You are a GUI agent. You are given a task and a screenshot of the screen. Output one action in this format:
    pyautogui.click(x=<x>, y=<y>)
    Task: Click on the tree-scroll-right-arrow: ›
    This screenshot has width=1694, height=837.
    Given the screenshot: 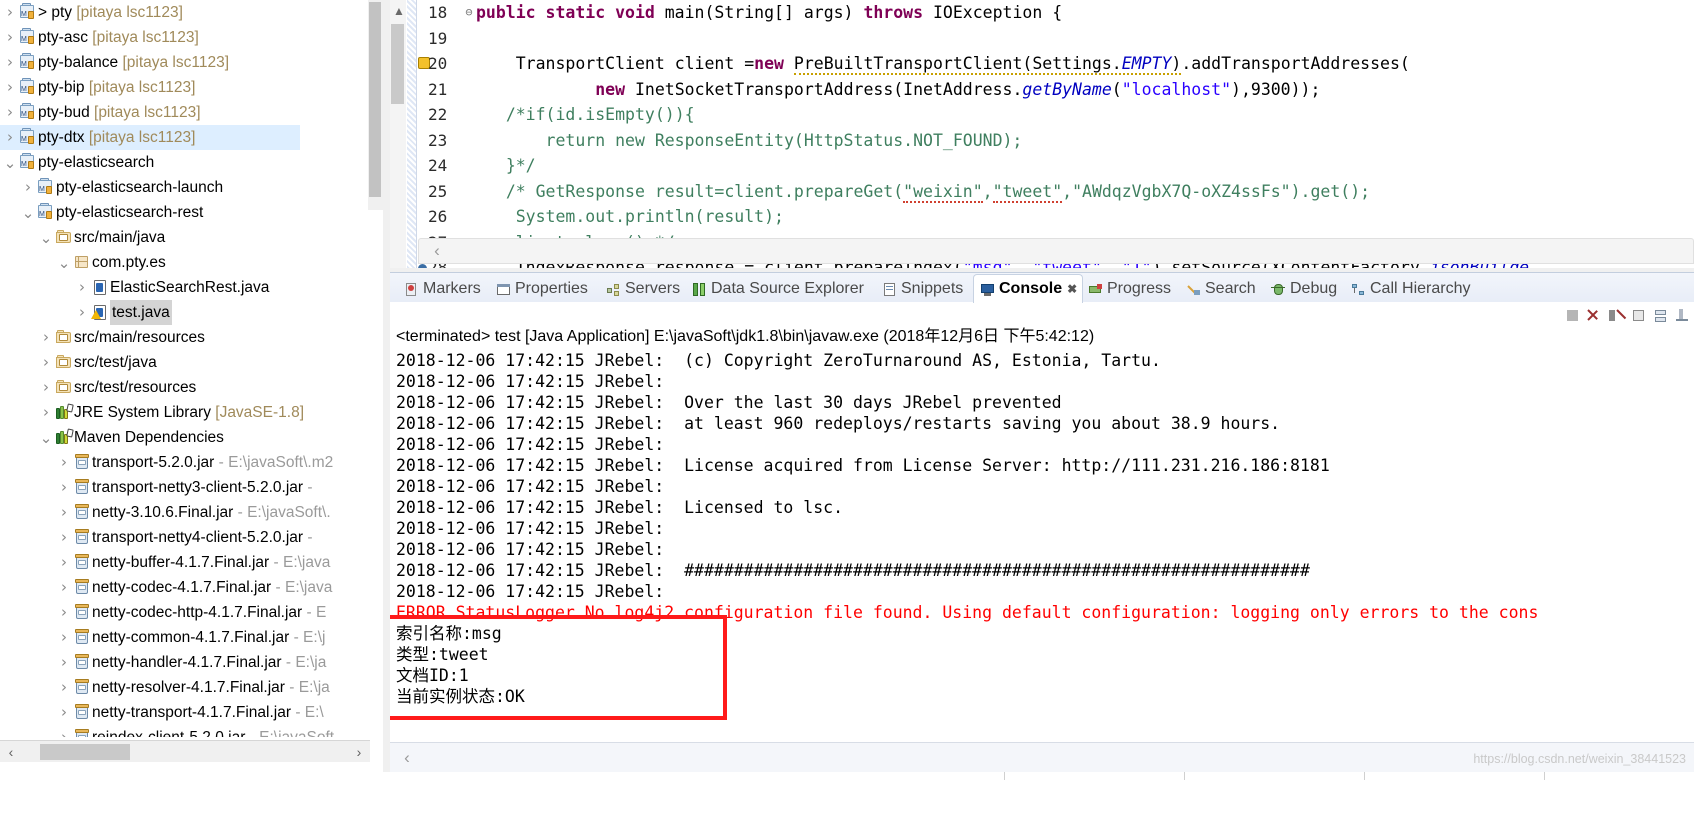 What is the action you would take?
    pyautogui.click(x=359, y=752)
    